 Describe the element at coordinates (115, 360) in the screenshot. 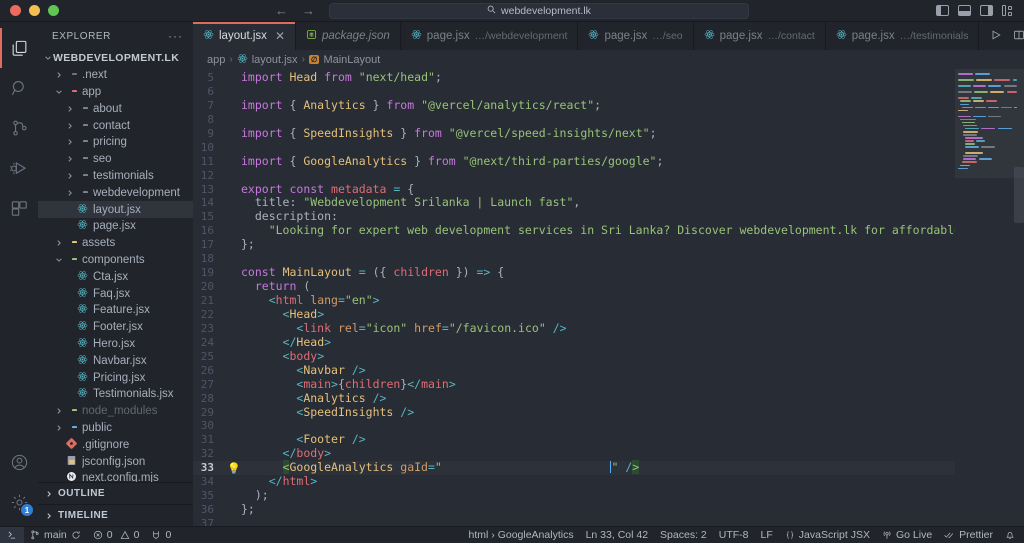

I see `tree-item-navbar-jsx: Navbar.jsx` at that location.